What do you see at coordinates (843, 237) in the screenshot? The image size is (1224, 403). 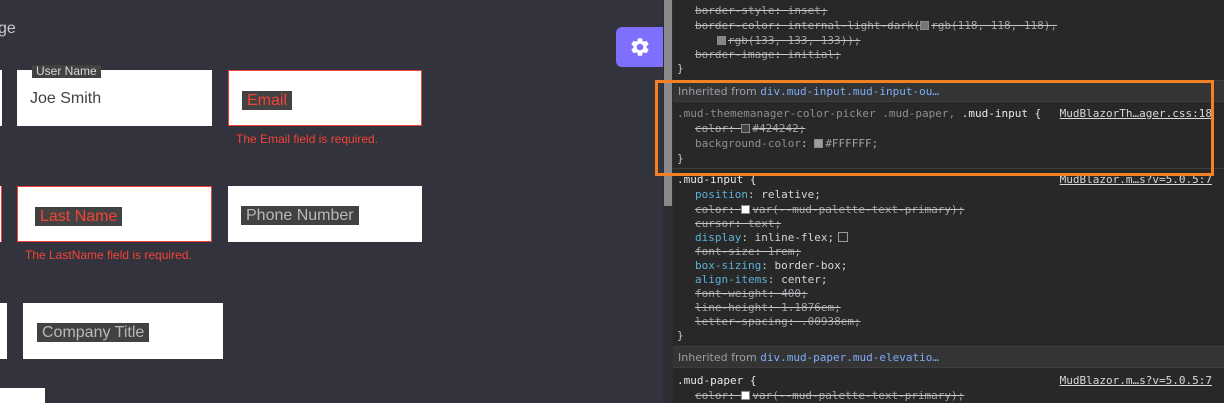 I see `flexbox-editor-icon` at bounding box center [843, 237].